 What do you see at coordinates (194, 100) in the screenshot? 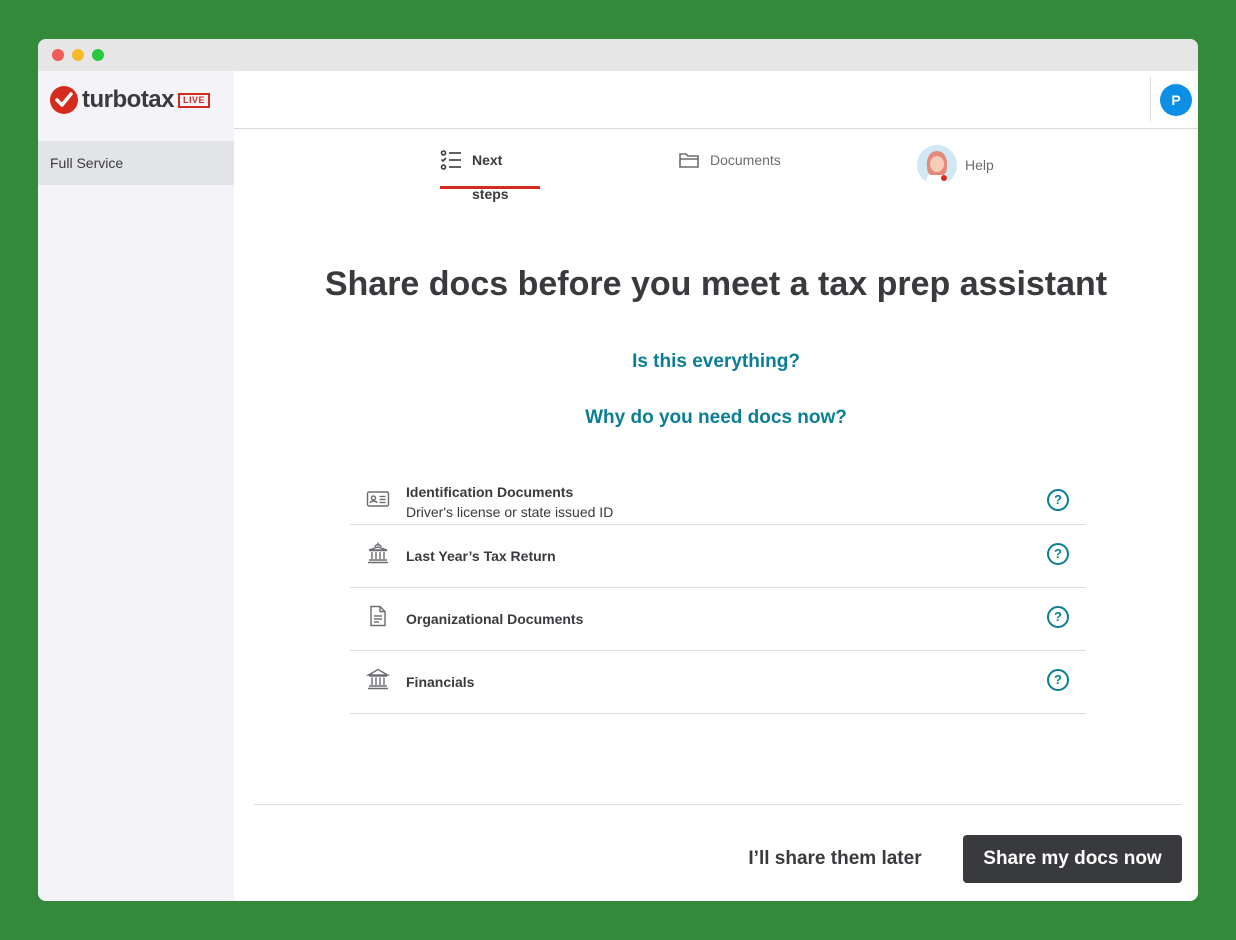
I see `live-badge: LIVE` at bounding box center [194, 100].